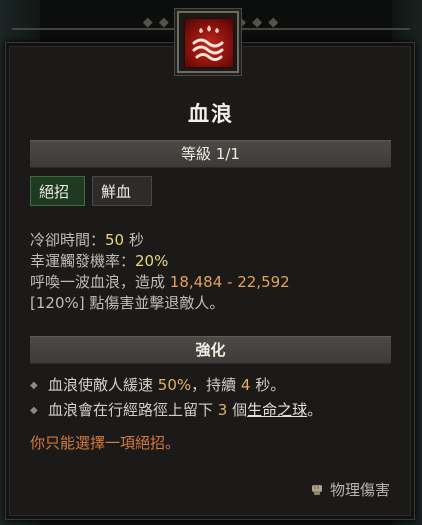 Image resolution: width=422 pixels, height=525 pixels. What do you see at coordinates (210, 350) in the screenshot?
I see `enhancement-header: 強化` at bounding box center [210, 350].